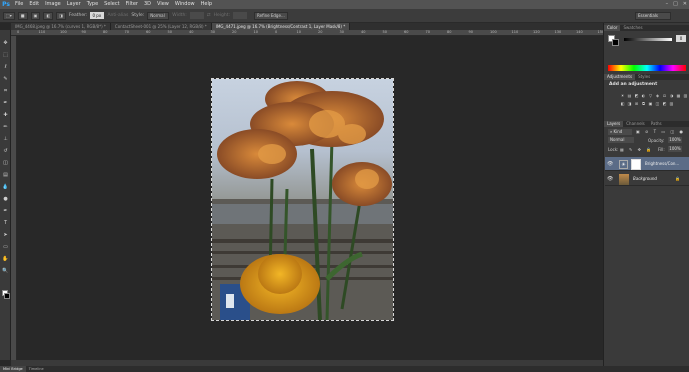  Describe the element at coordinates (53, 4) in the screenshot. I see `menu-image: Image` at that location.